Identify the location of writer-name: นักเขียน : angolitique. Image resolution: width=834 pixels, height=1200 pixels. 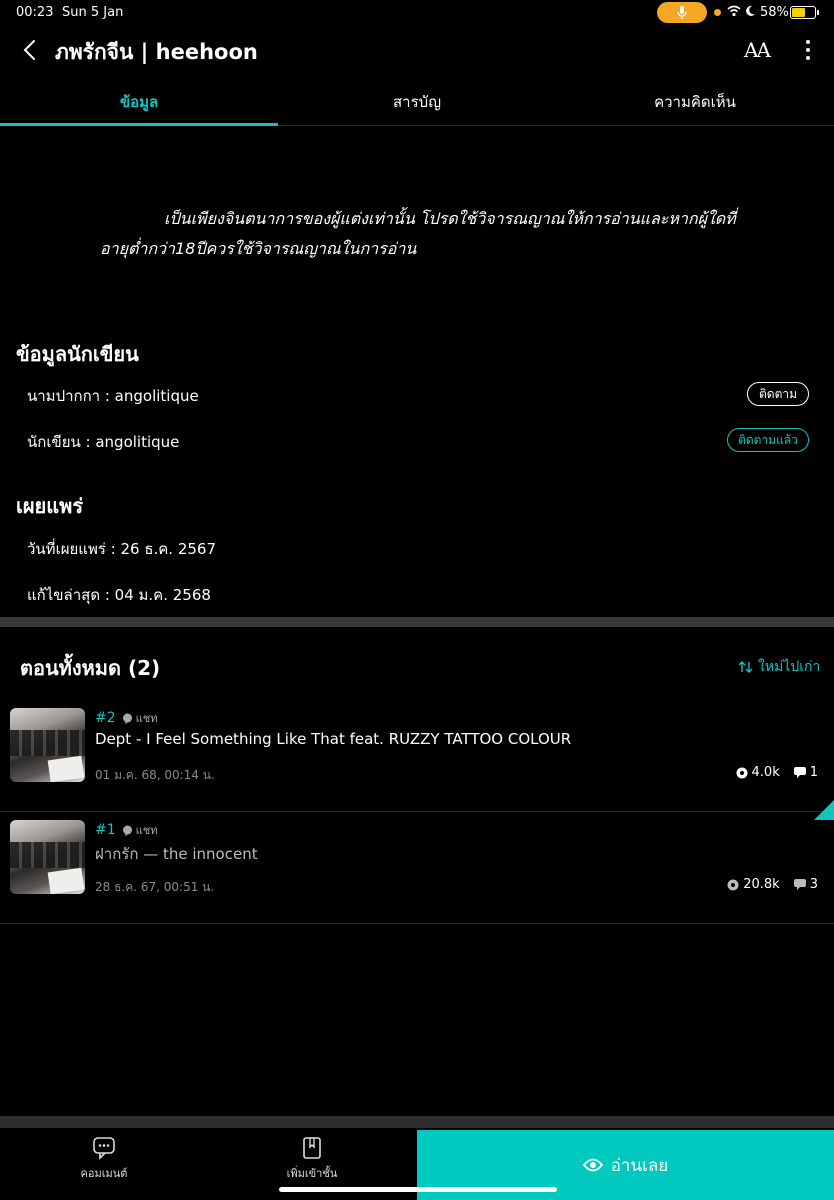
(103, 442).